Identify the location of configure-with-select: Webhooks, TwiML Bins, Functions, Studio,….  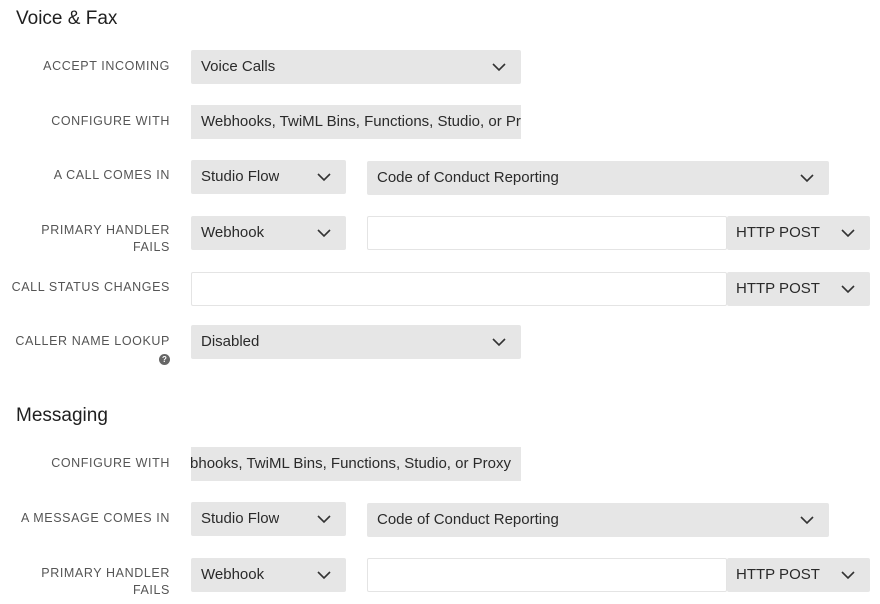
(356, 122).